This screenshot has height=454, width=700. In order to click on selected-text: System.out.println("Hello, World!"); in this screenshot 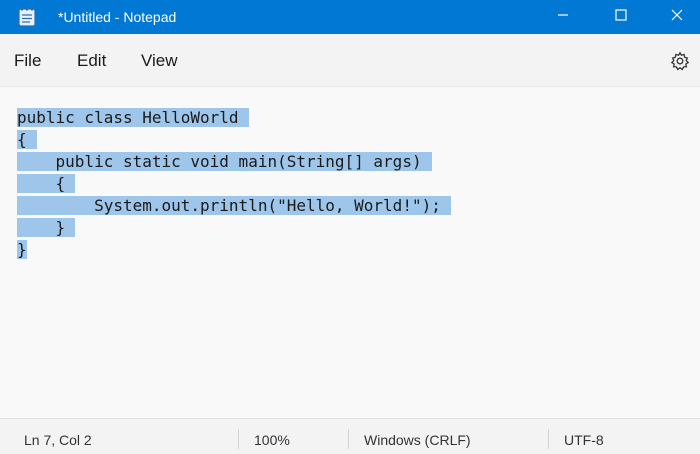, I will do `click(234, 205)`.